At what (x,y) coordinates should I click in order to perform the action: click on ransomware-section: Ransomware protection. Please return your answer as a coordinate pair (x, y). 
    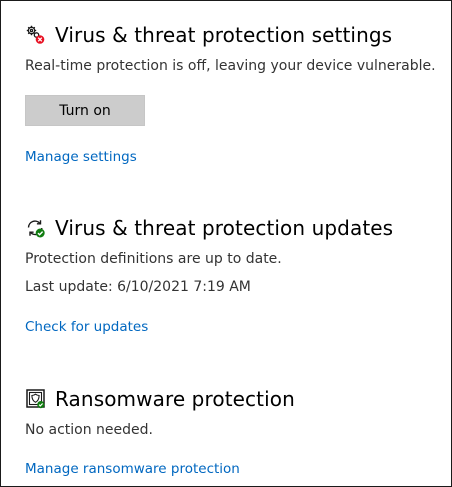
    Looking at the image, I should click on (233, 399).